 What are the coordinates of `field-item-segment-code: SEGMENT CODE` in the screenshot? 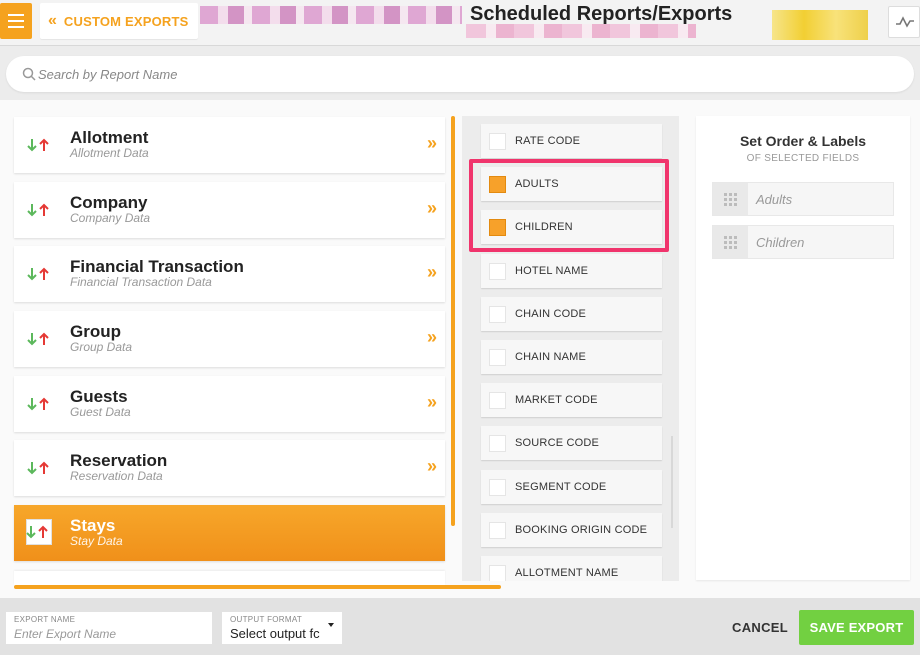 It's located at (571, 486).